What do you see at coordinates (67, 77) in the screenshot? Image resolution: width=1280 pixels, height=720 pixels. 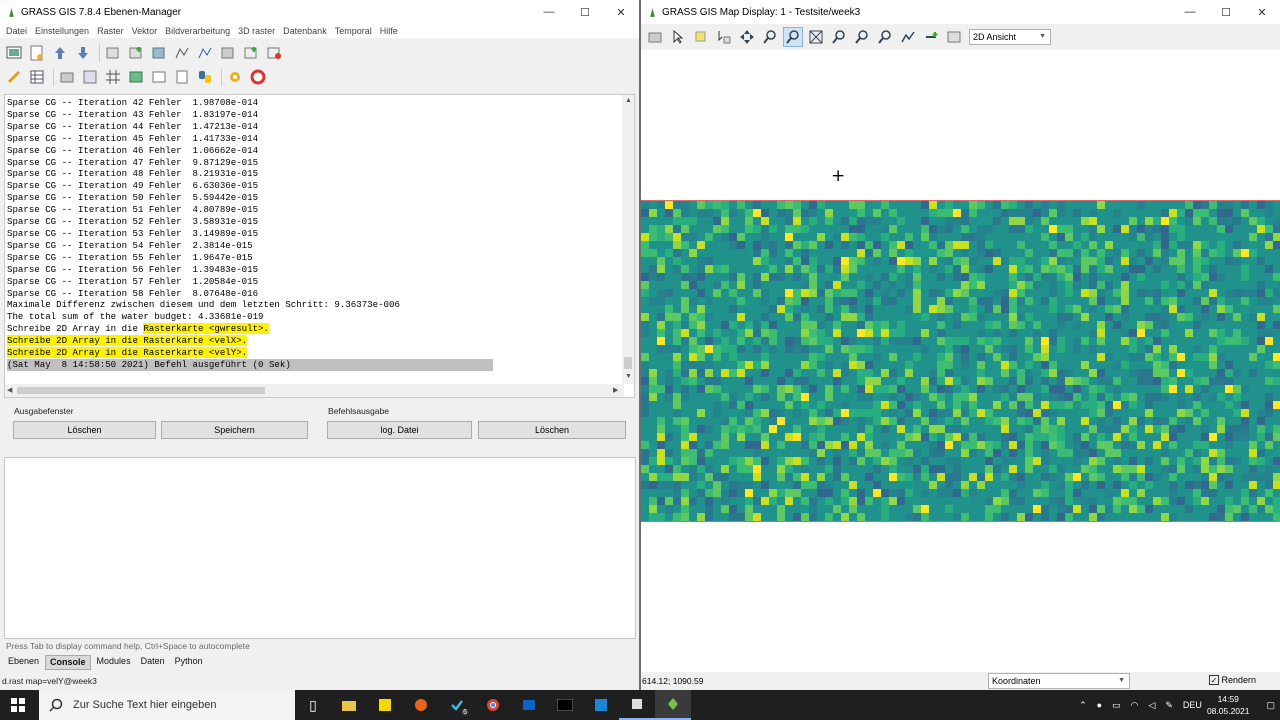 I see `map-display-icon` at bounding box center [67, 77].